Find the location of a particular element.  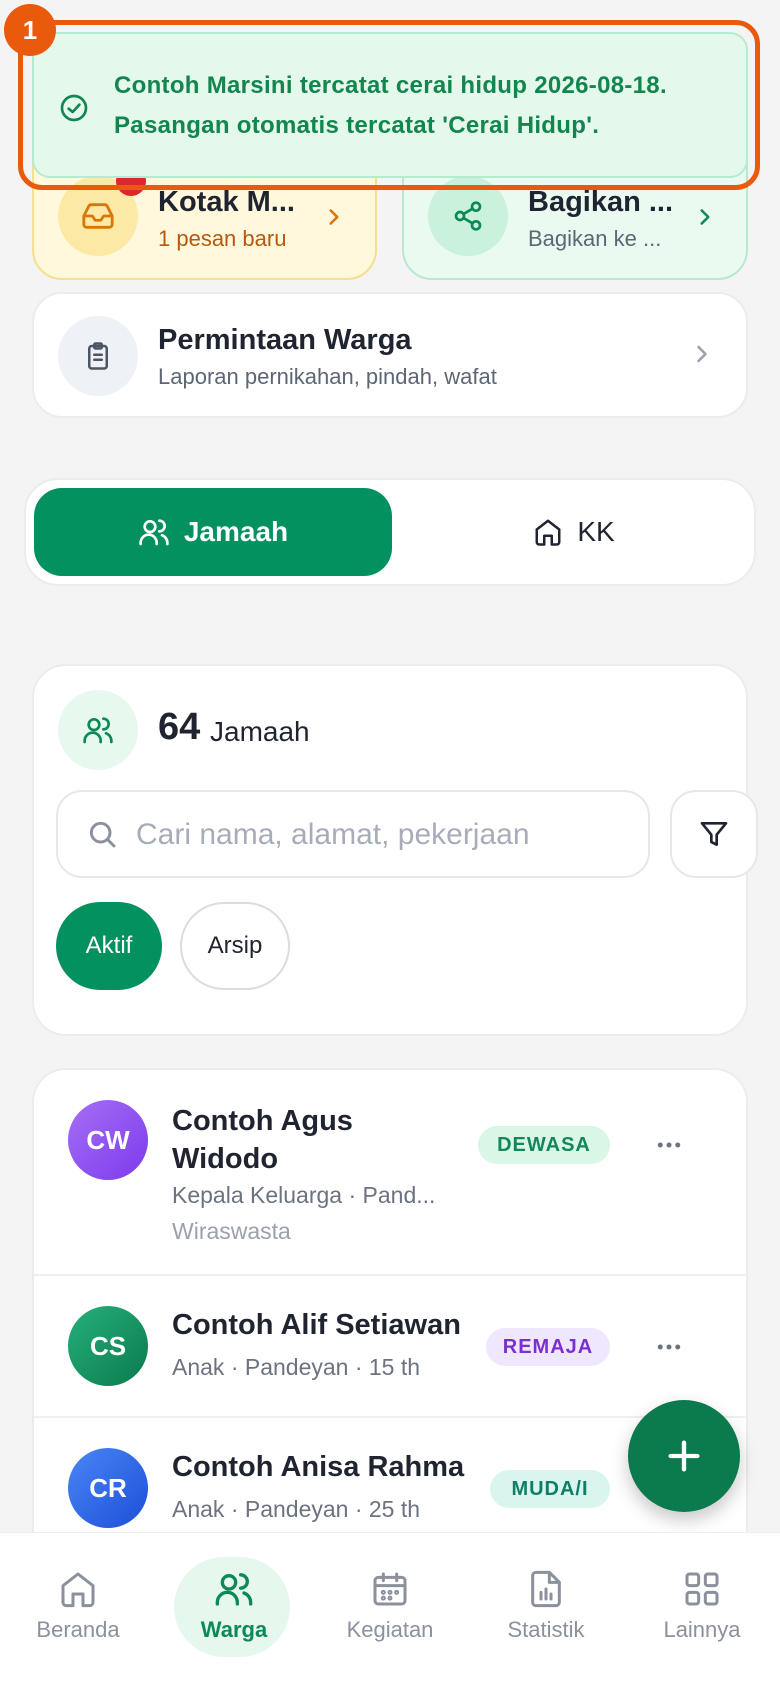

add-member-button is located at coordinates (684, 1456).